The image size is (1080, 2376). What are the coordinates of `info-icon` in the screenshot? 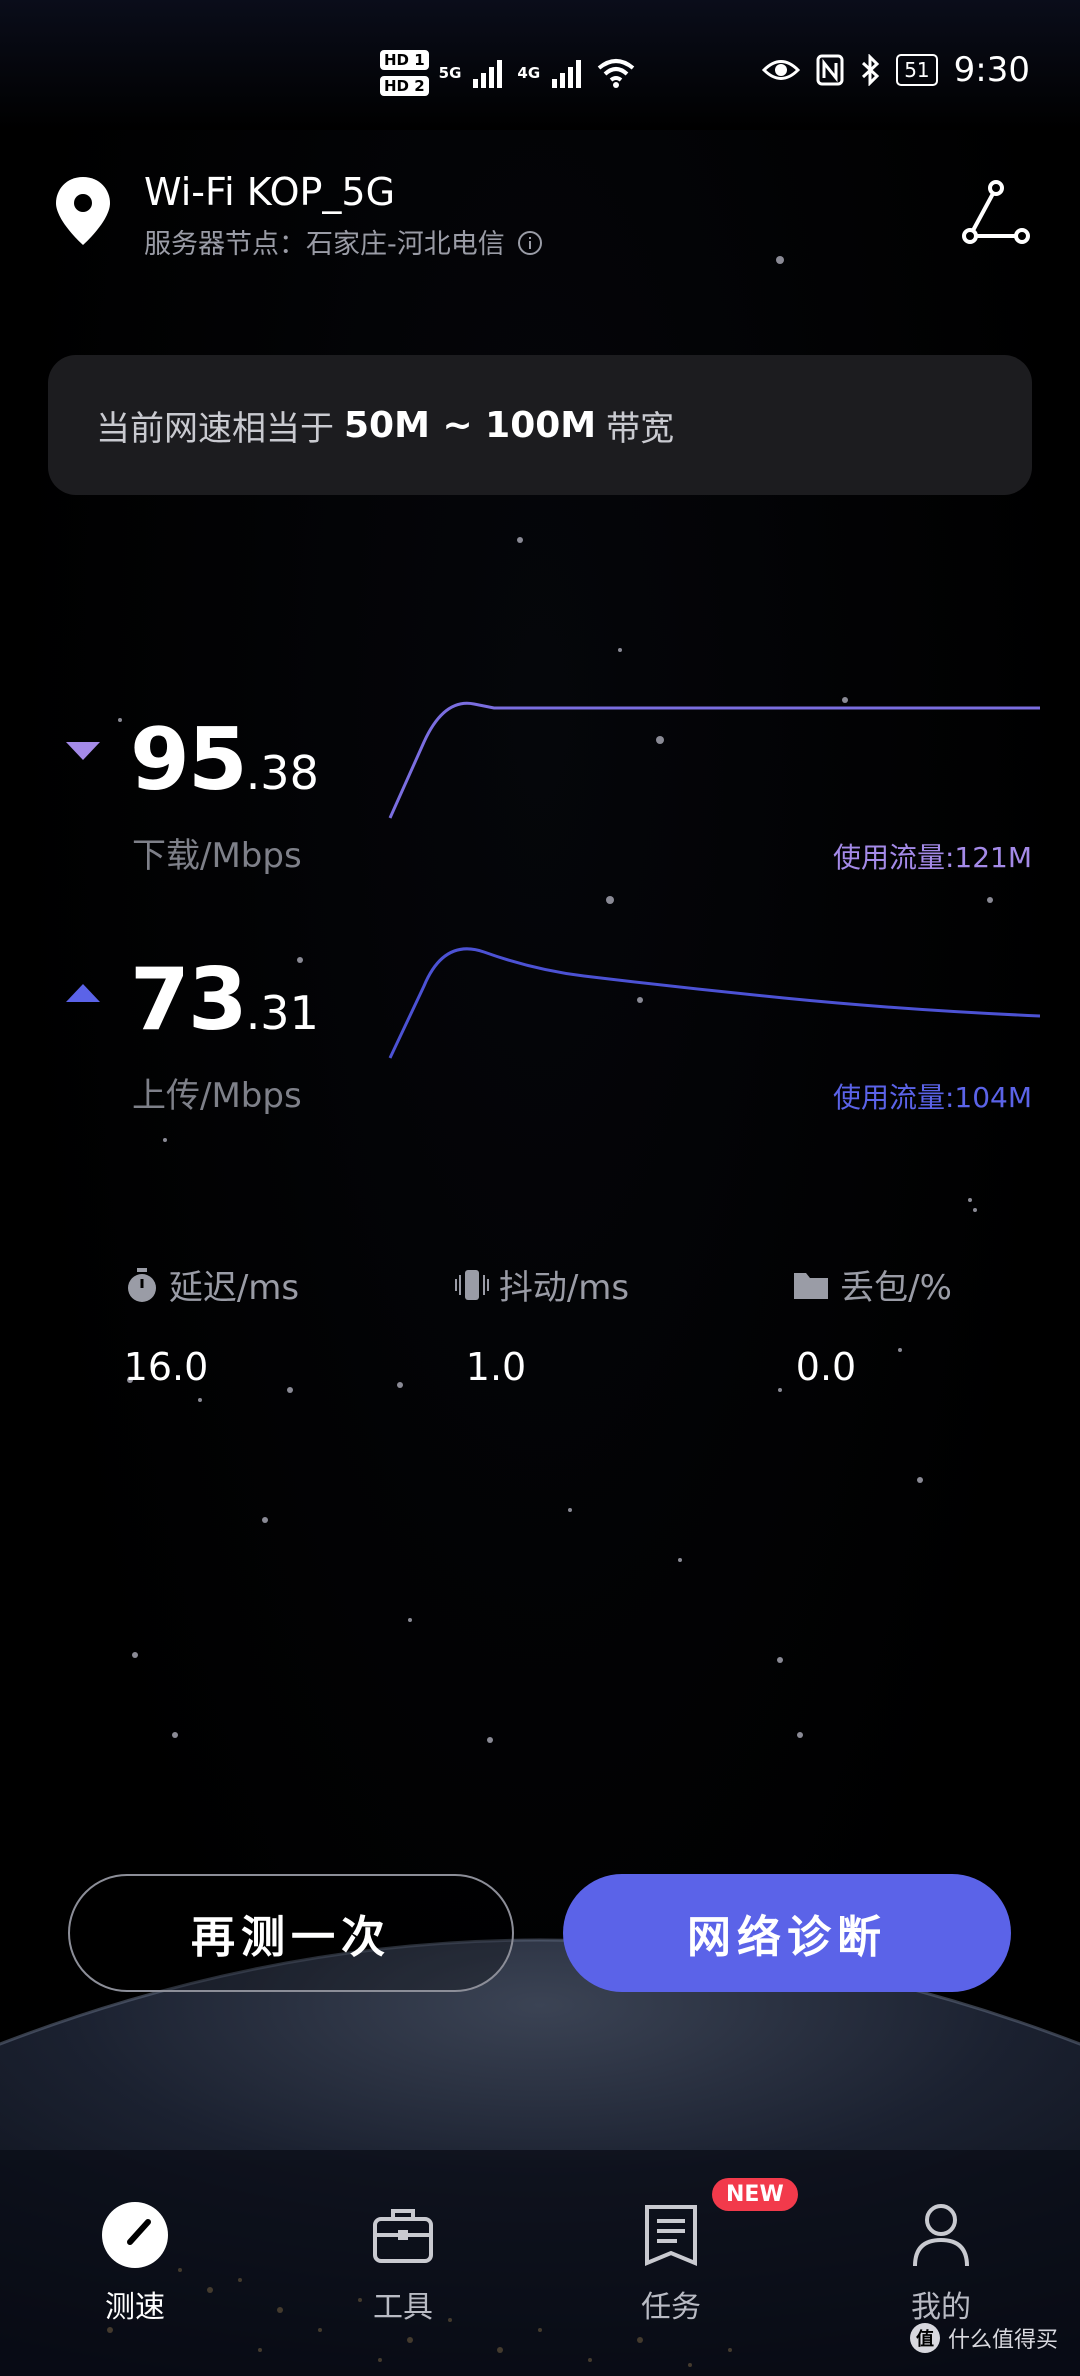 It's located at (530, 243).